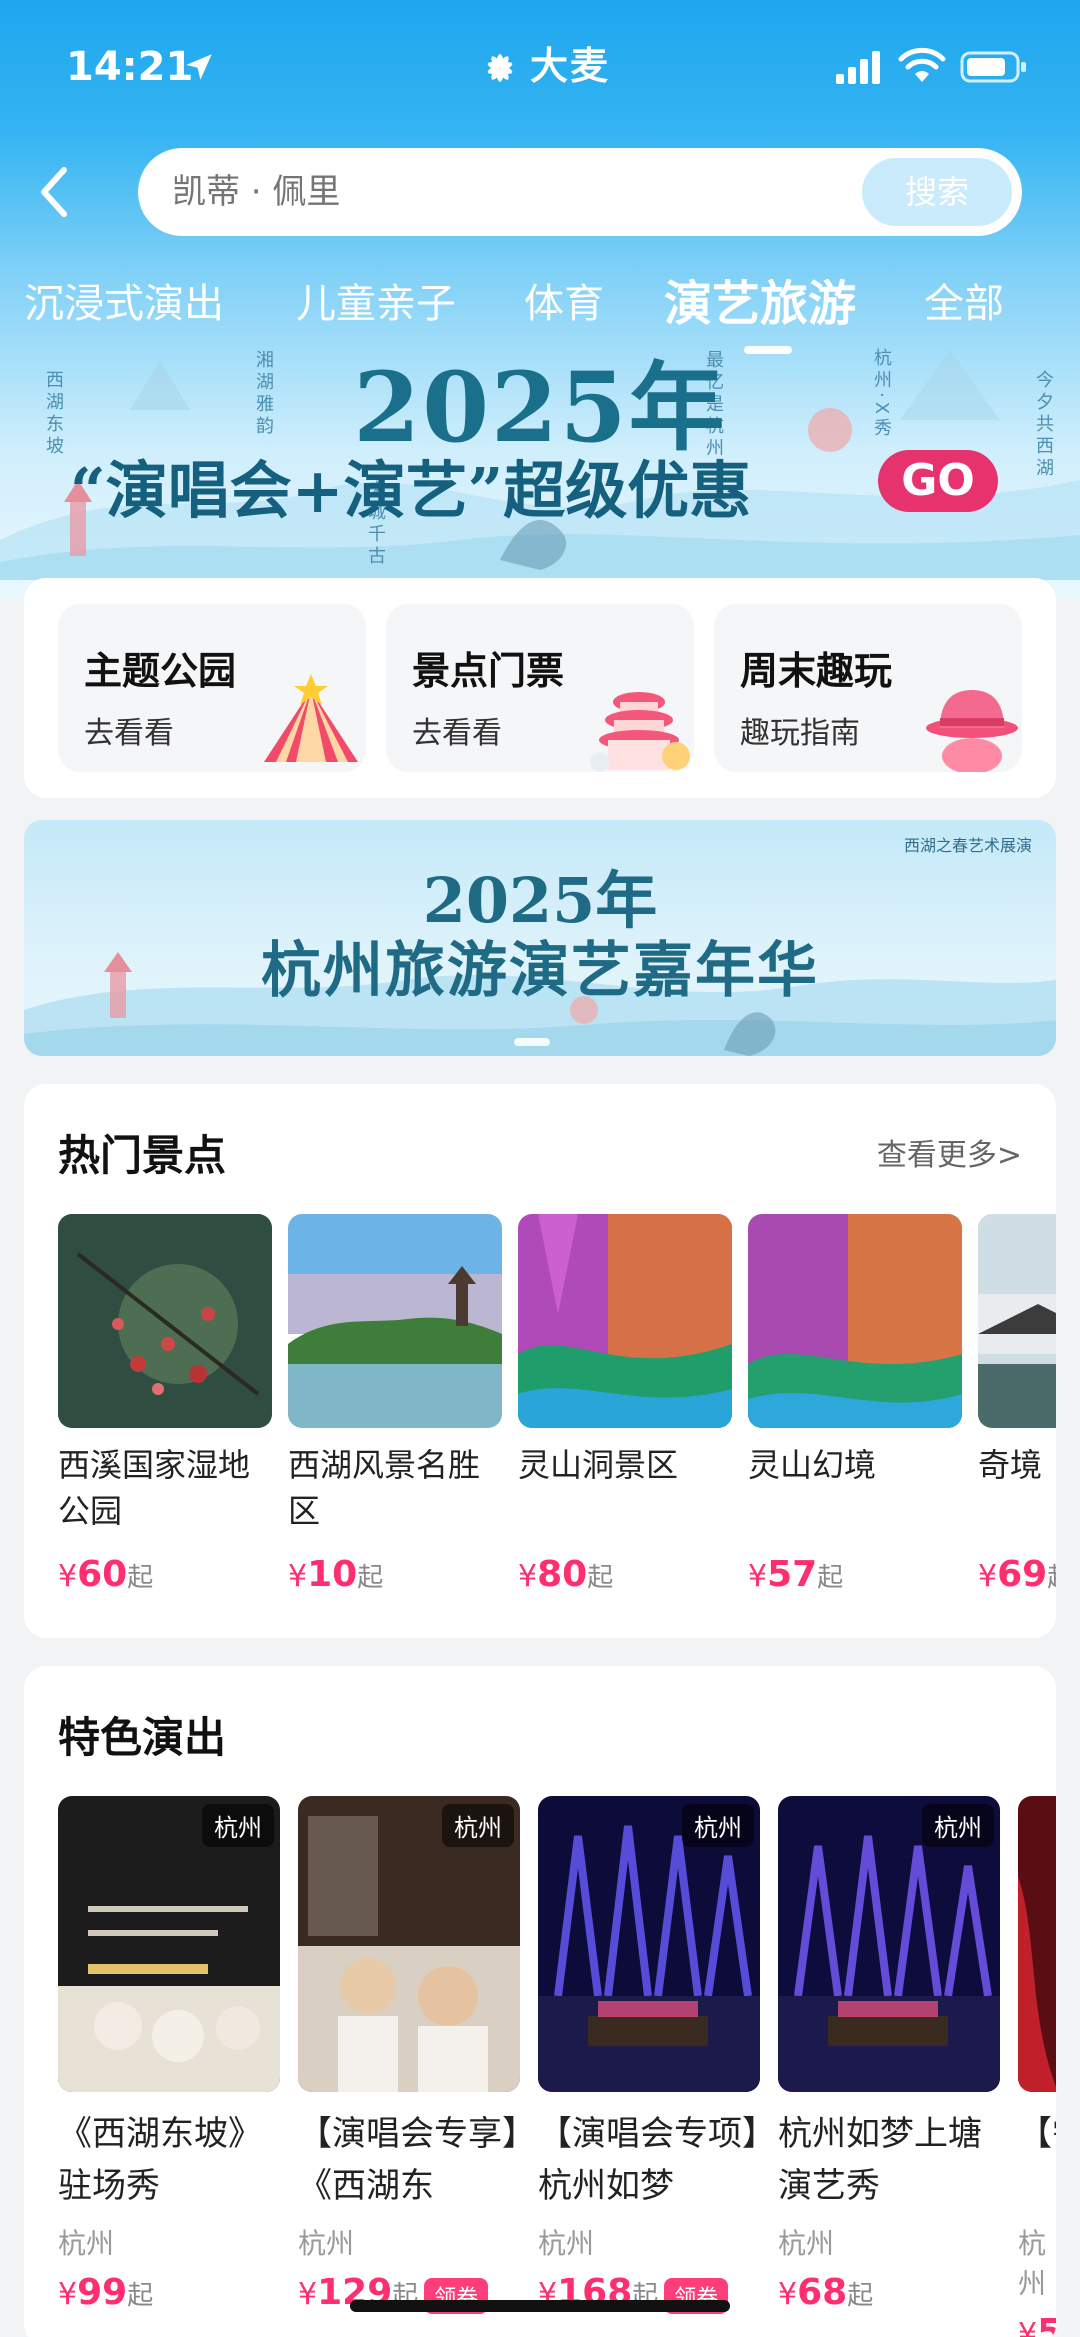 The image size is (1080, 2337). I want to click on card-subtitle: 去看看, so click(129, 733).